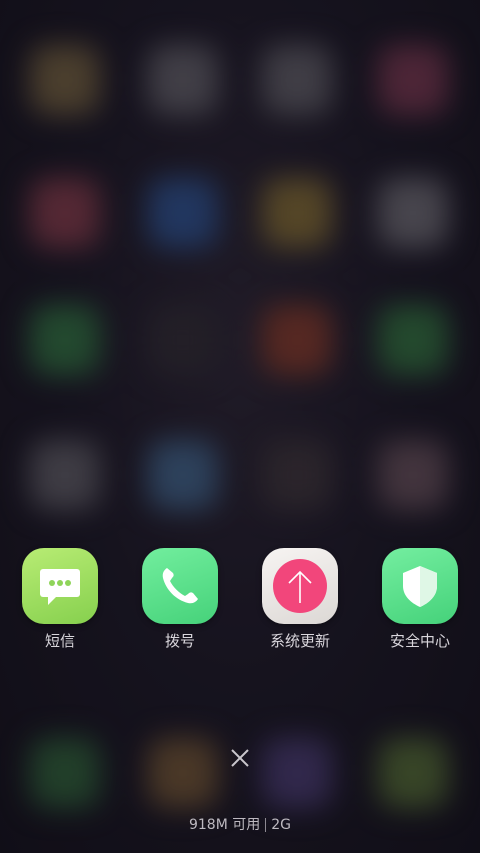 The image size is (480, 853). Describe the element at coordinates (59, 641) in the screenshot. I see `recent-app-label: 短信` at that location.